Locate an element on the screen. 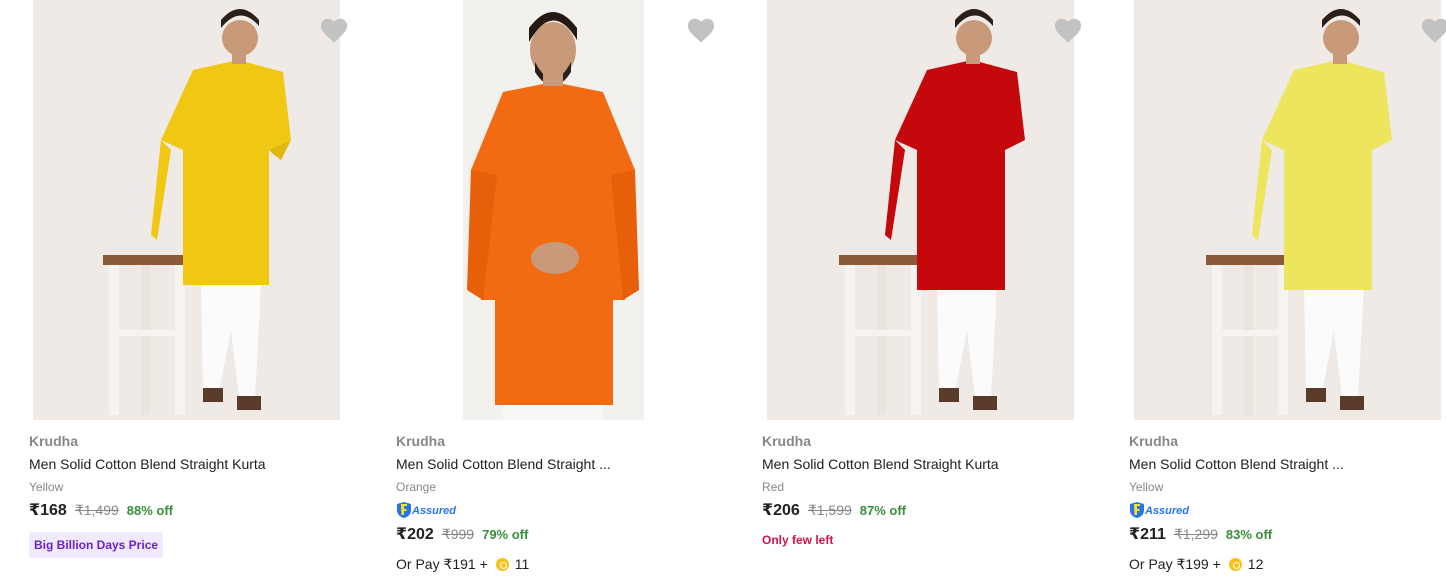  selling-price: ₹202 is located at coordinates (415, 534).